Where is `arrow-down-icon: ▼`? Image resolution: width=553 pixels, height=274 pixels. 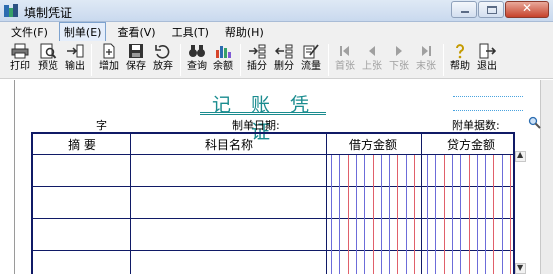 arrow-down-icon: ▼ is located at coordinates (520, 267).